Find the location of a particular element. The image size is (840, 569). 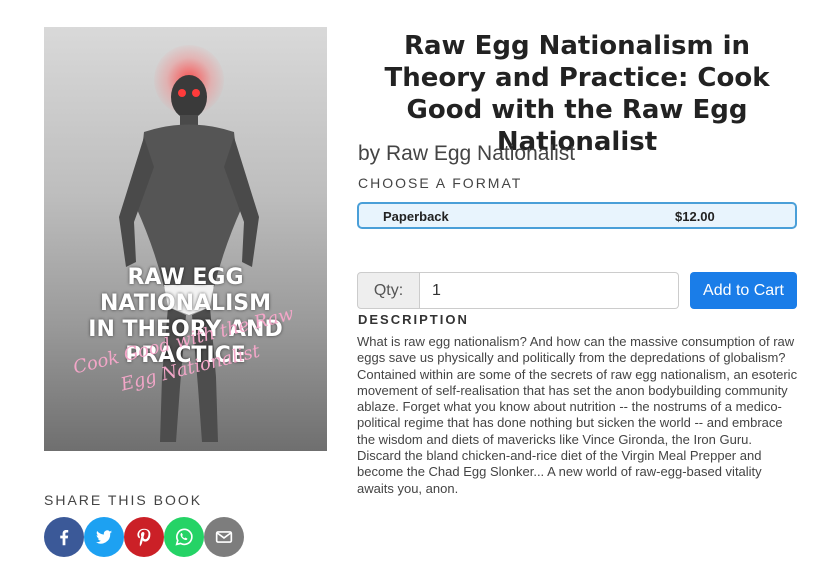

book-author: by Raw Egg Nationalist is located at coordinates (466, 154).